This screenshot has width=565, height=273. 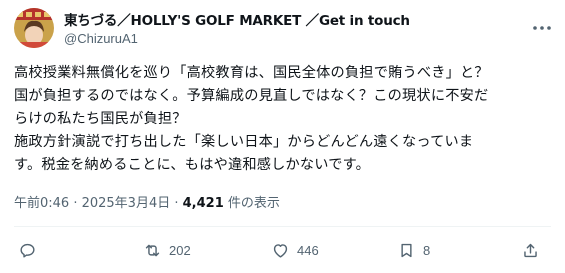 I want to click on author-display-name: 東ちづる／HOLLY'S GOLF MARKET ／Get in touch, so click(x=237, y=19).